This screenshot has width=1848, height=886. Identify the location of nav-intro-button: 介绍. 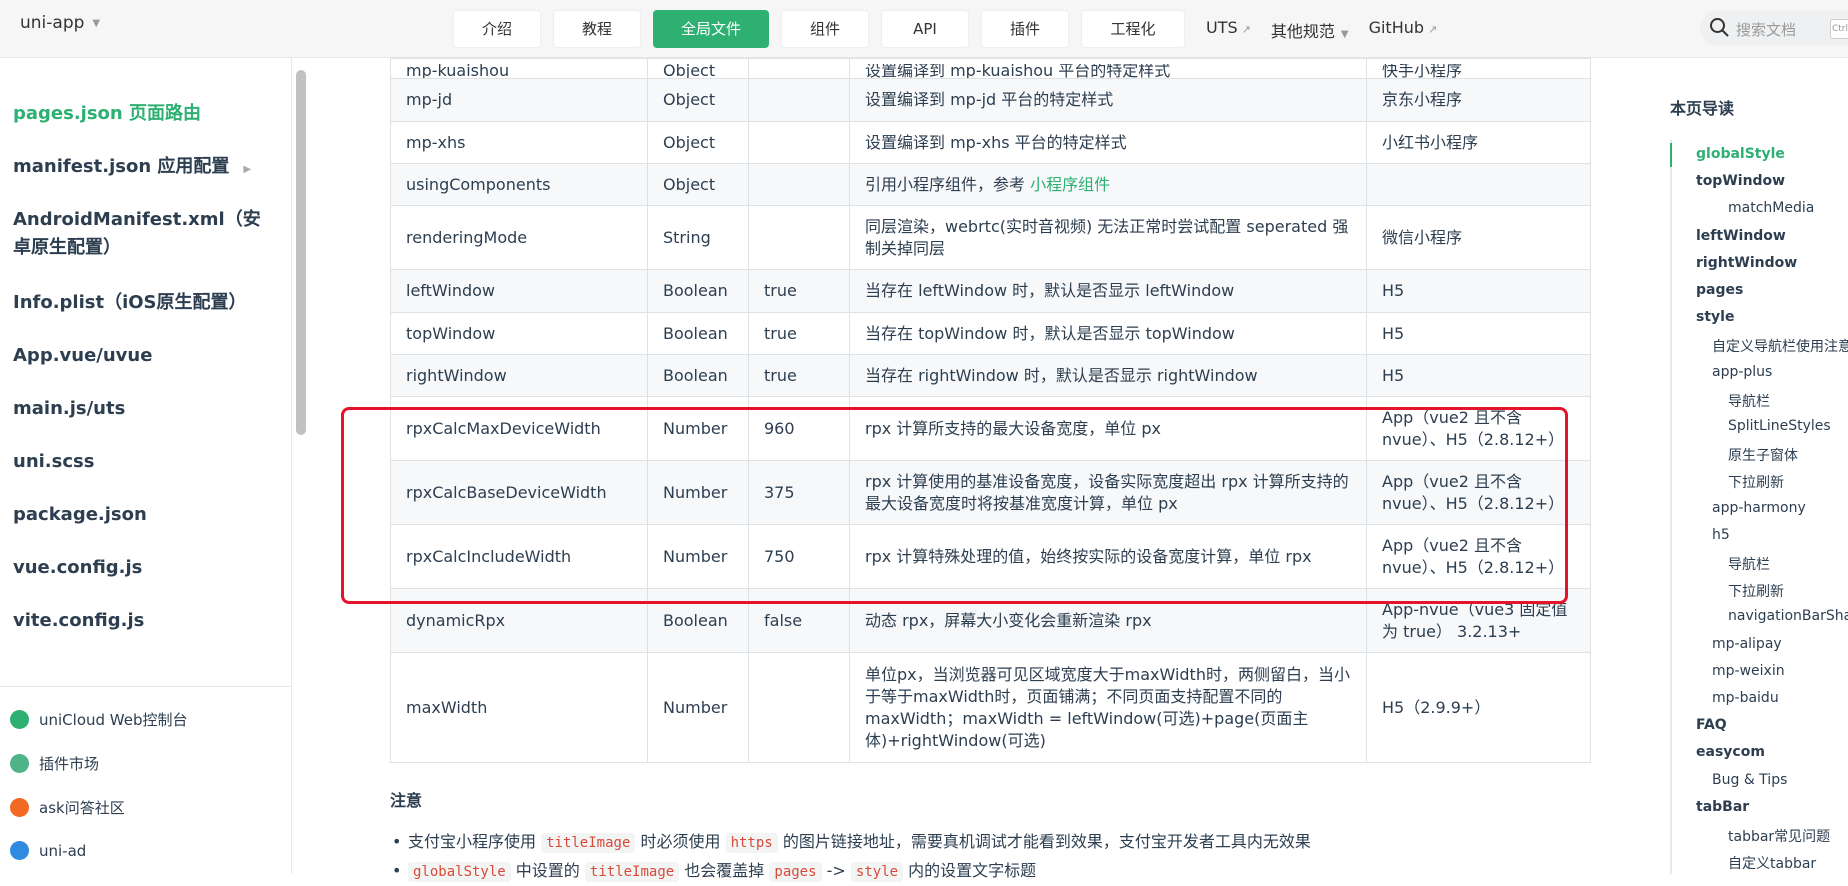
(497, 29).